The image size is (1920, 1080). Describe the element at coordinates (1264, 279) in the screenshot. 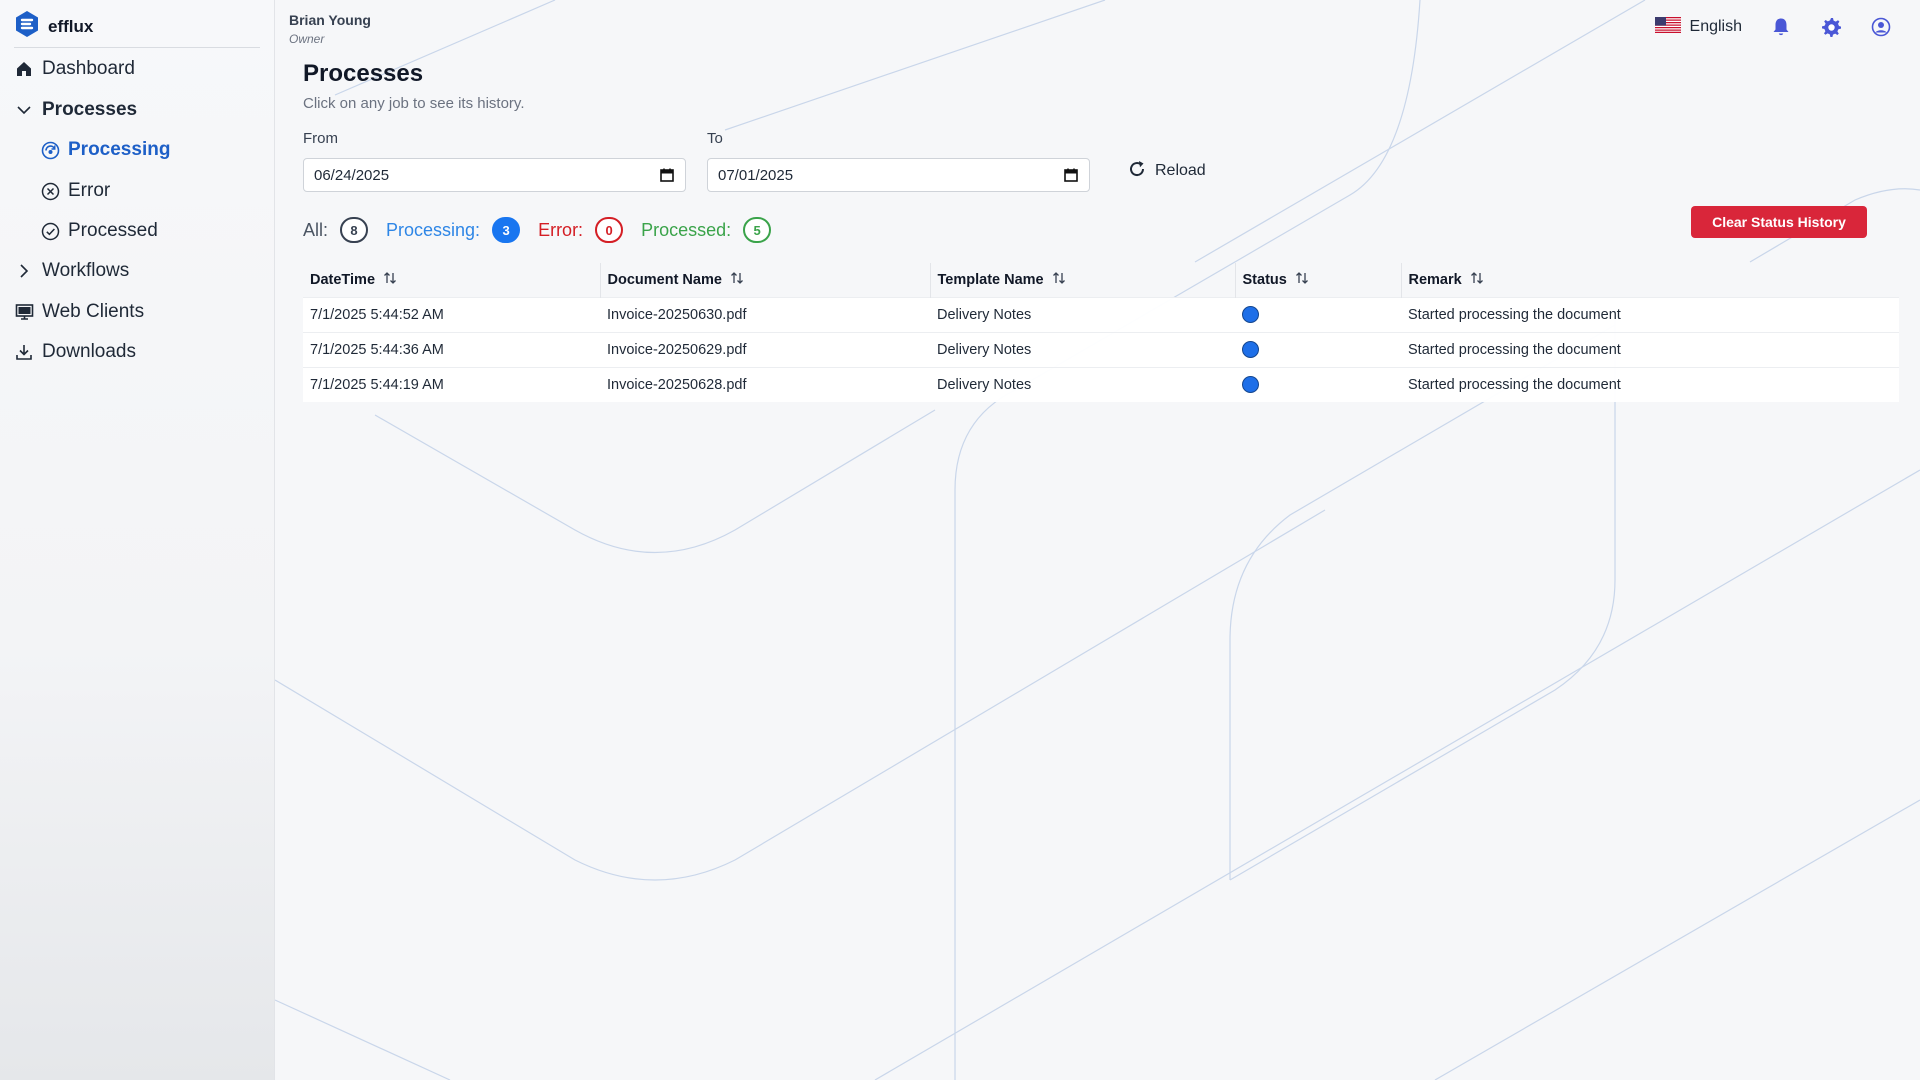

I see `column-label: Status` at that location.